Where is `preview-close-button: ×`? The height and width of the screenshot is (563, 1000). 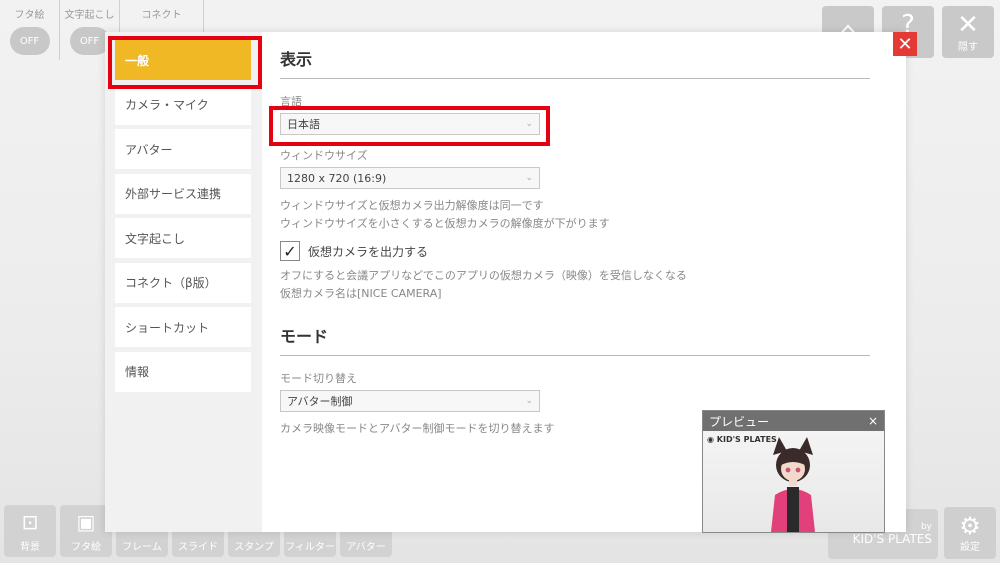 preview-close-button: × is located at coordinates (873, 421).